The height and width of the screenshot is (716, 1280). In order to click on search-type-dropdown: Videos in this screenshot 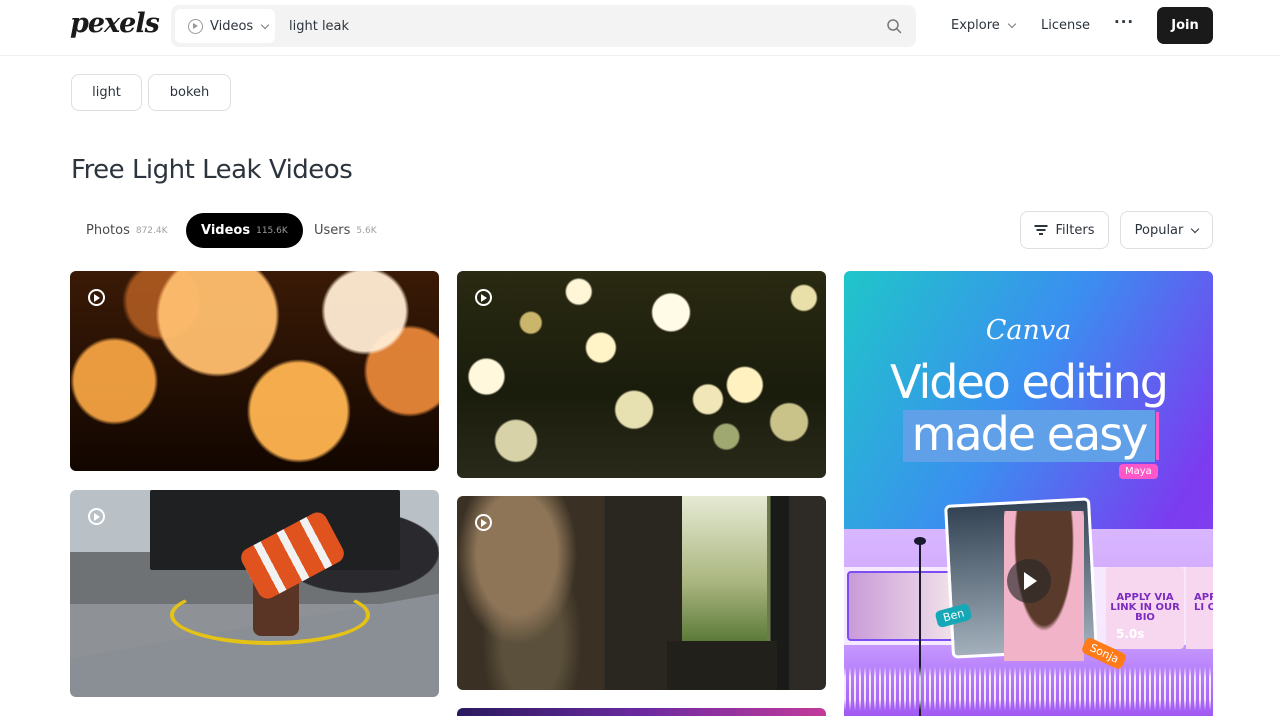, I will do `click(225, 26)`.